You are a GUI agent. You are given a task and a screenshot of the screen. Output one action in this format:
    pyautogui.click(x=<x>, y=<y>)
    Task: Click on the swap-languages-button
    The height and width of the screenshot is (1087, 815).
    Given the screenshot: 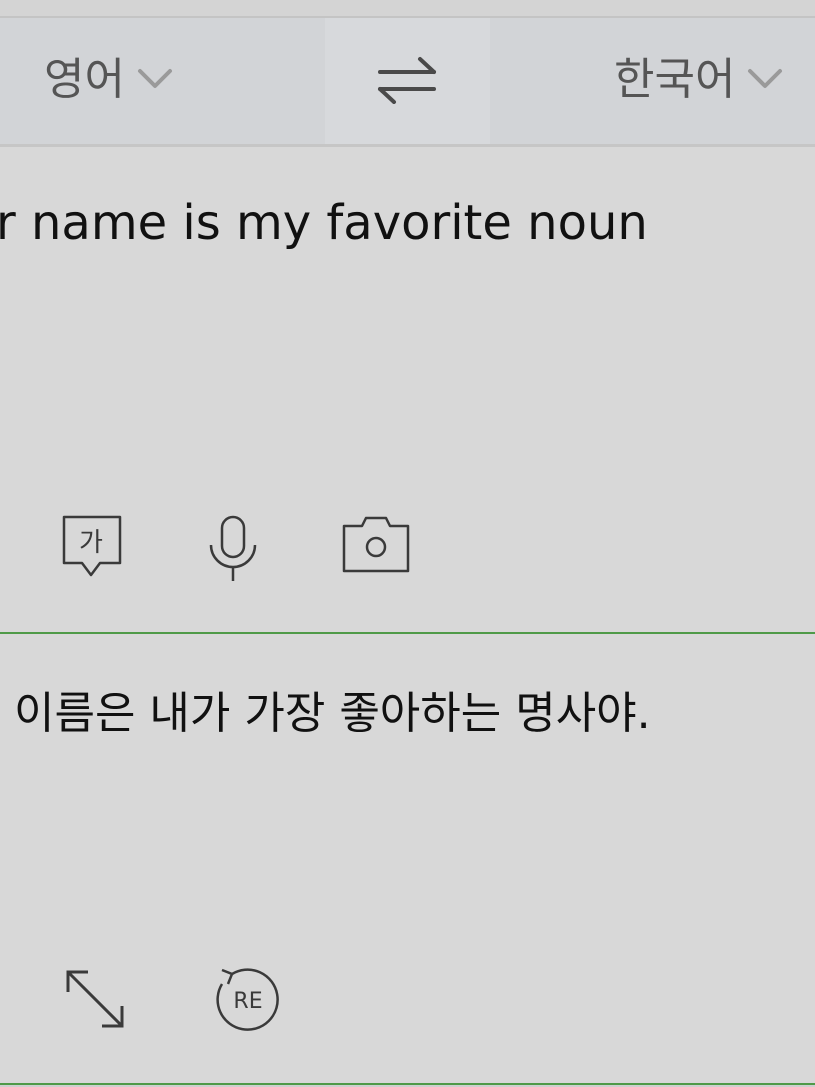 What is the action you would take?
    pyautogui.click(x=407, y=82)
    